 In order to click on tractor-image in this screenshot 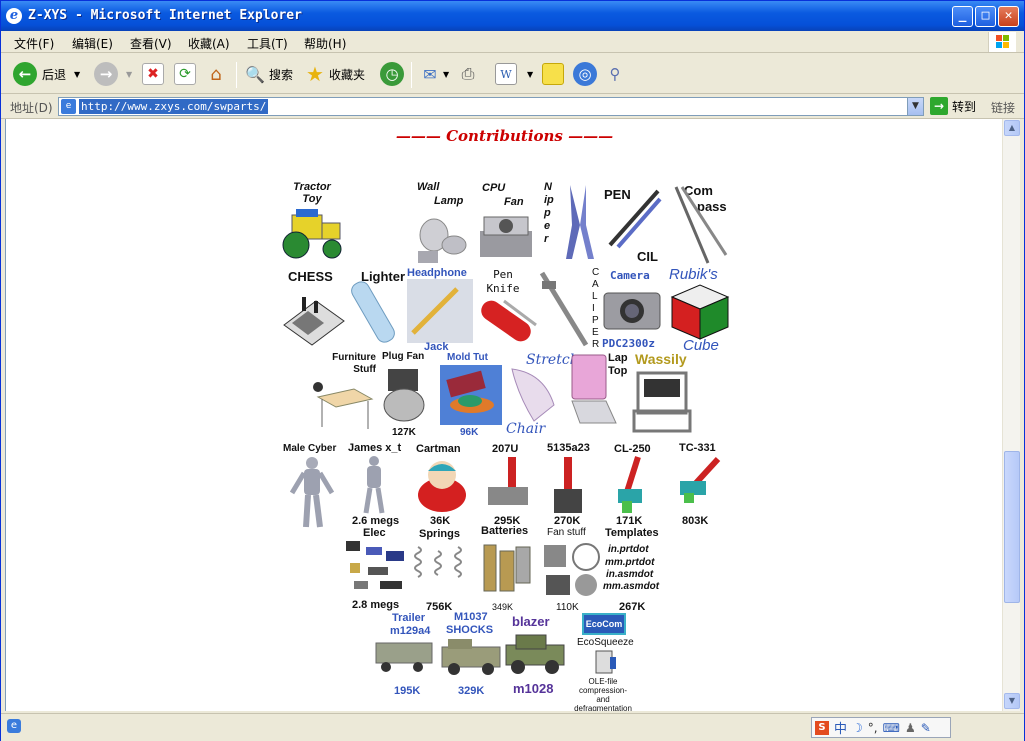, I will do `click(312, 234)`.